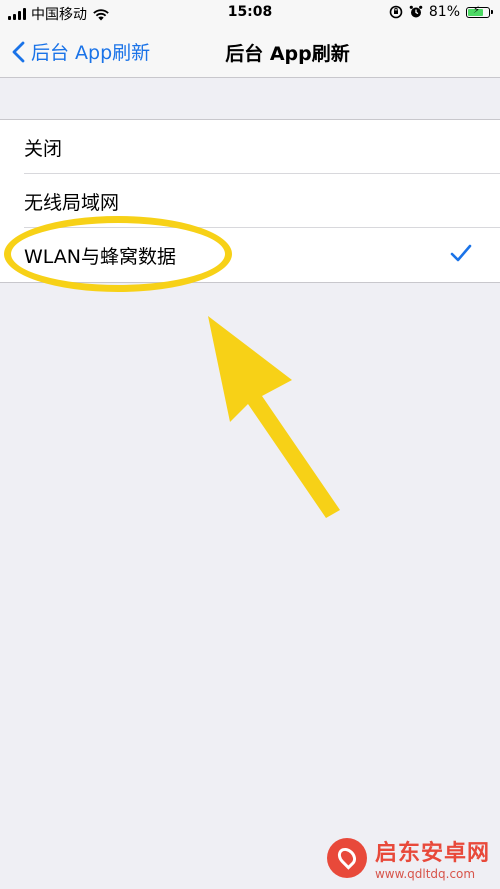 This screenshot has height=889, width=500. I want to click on battery-icon: ⚡, so click(479, 11).